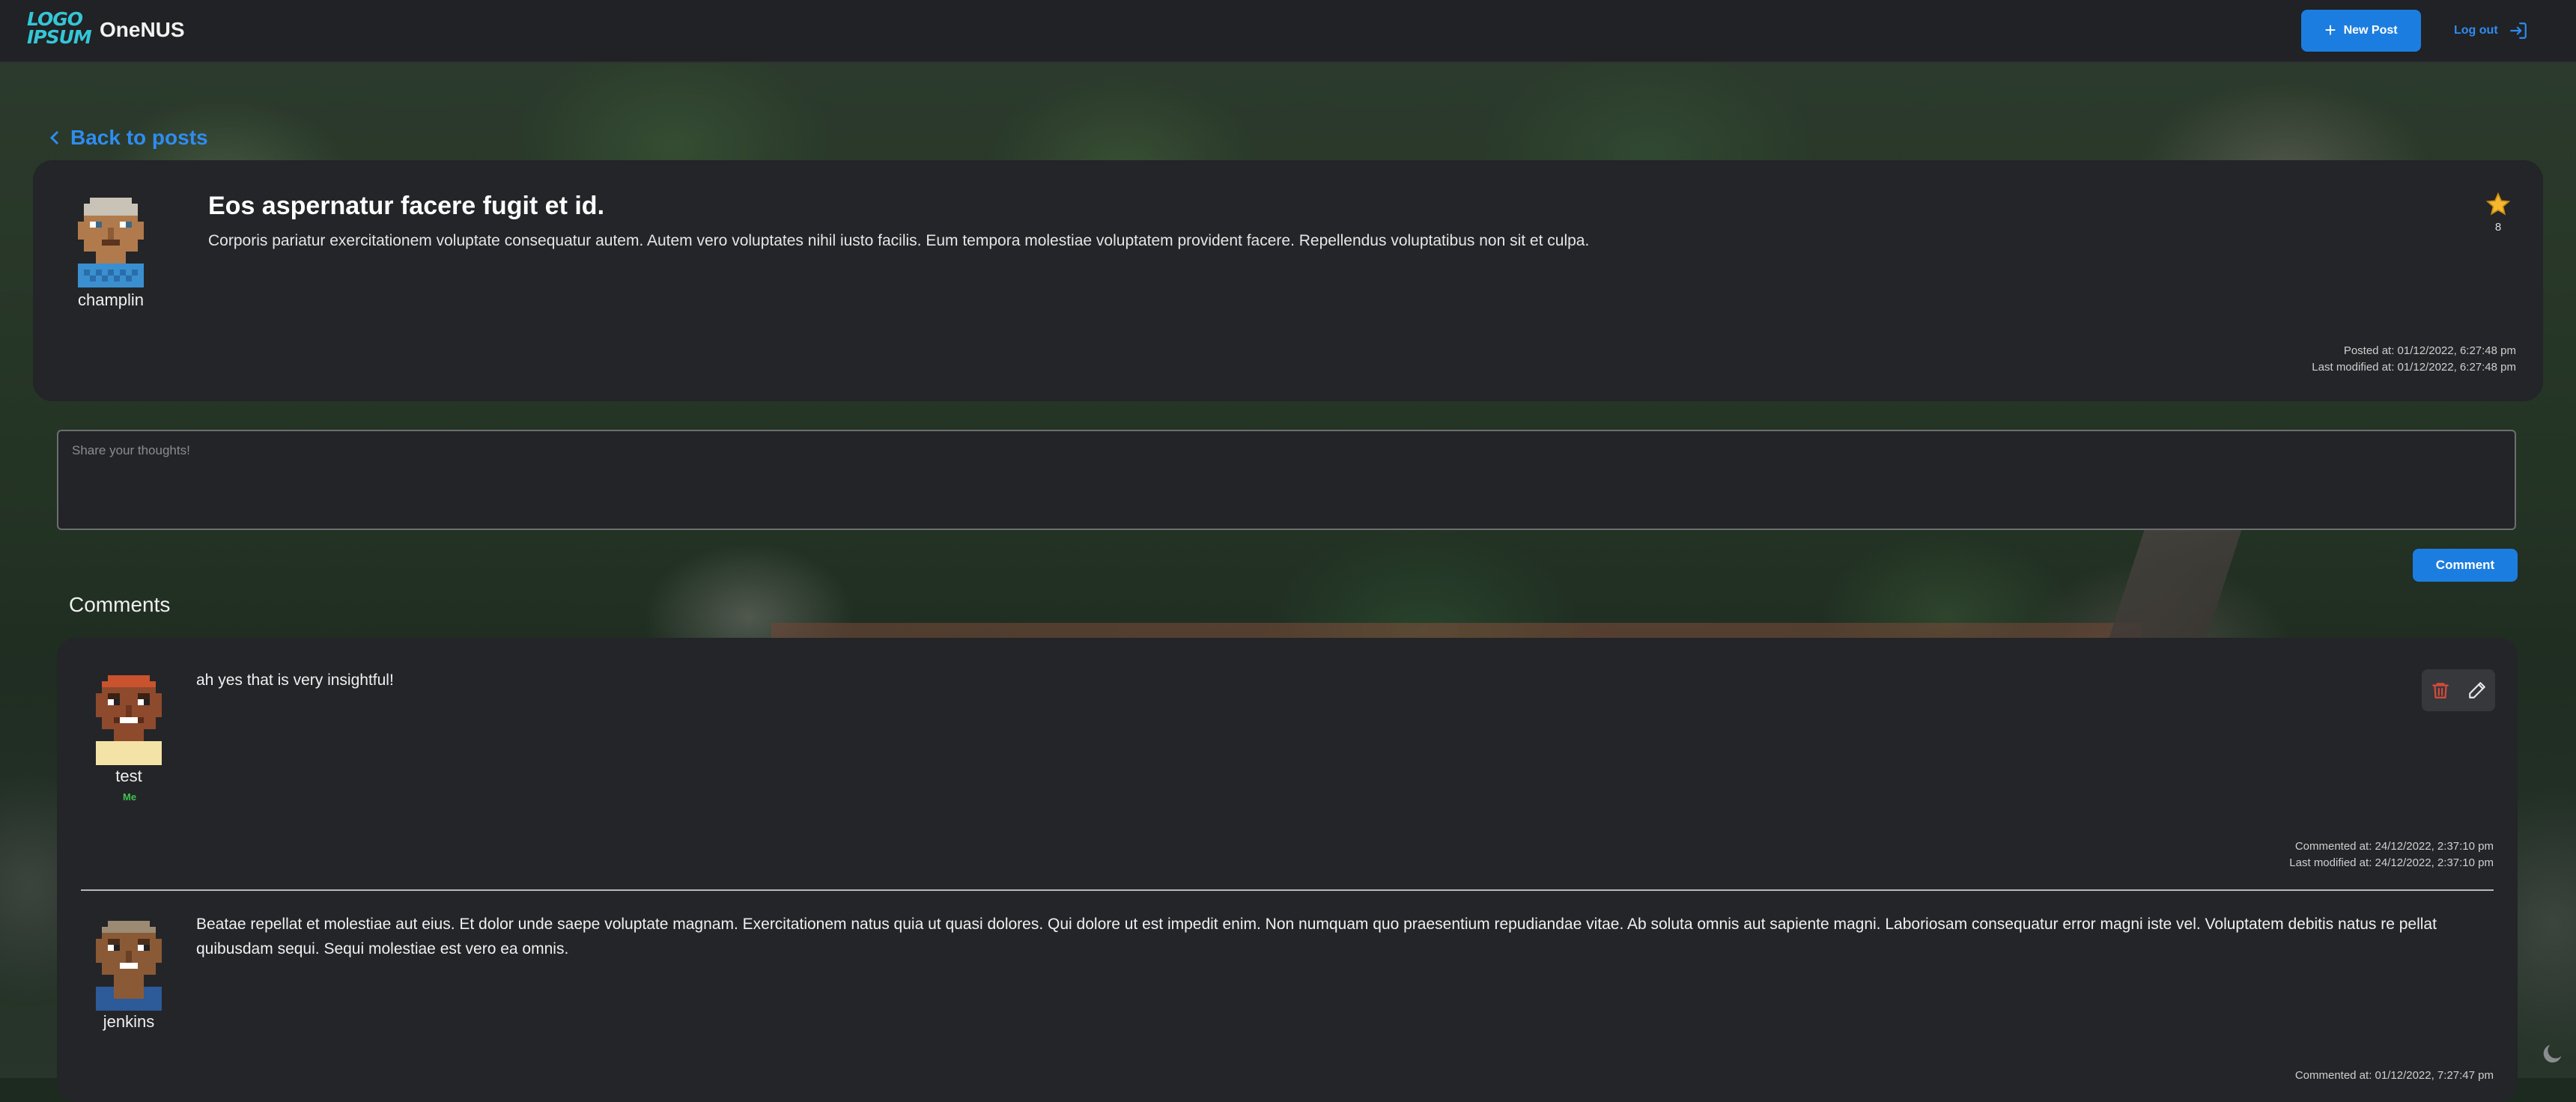 Image resolution: width=2576 pixels, height=1102 pixels. I want to click on comments-heading: Comments, so click(120, 604).